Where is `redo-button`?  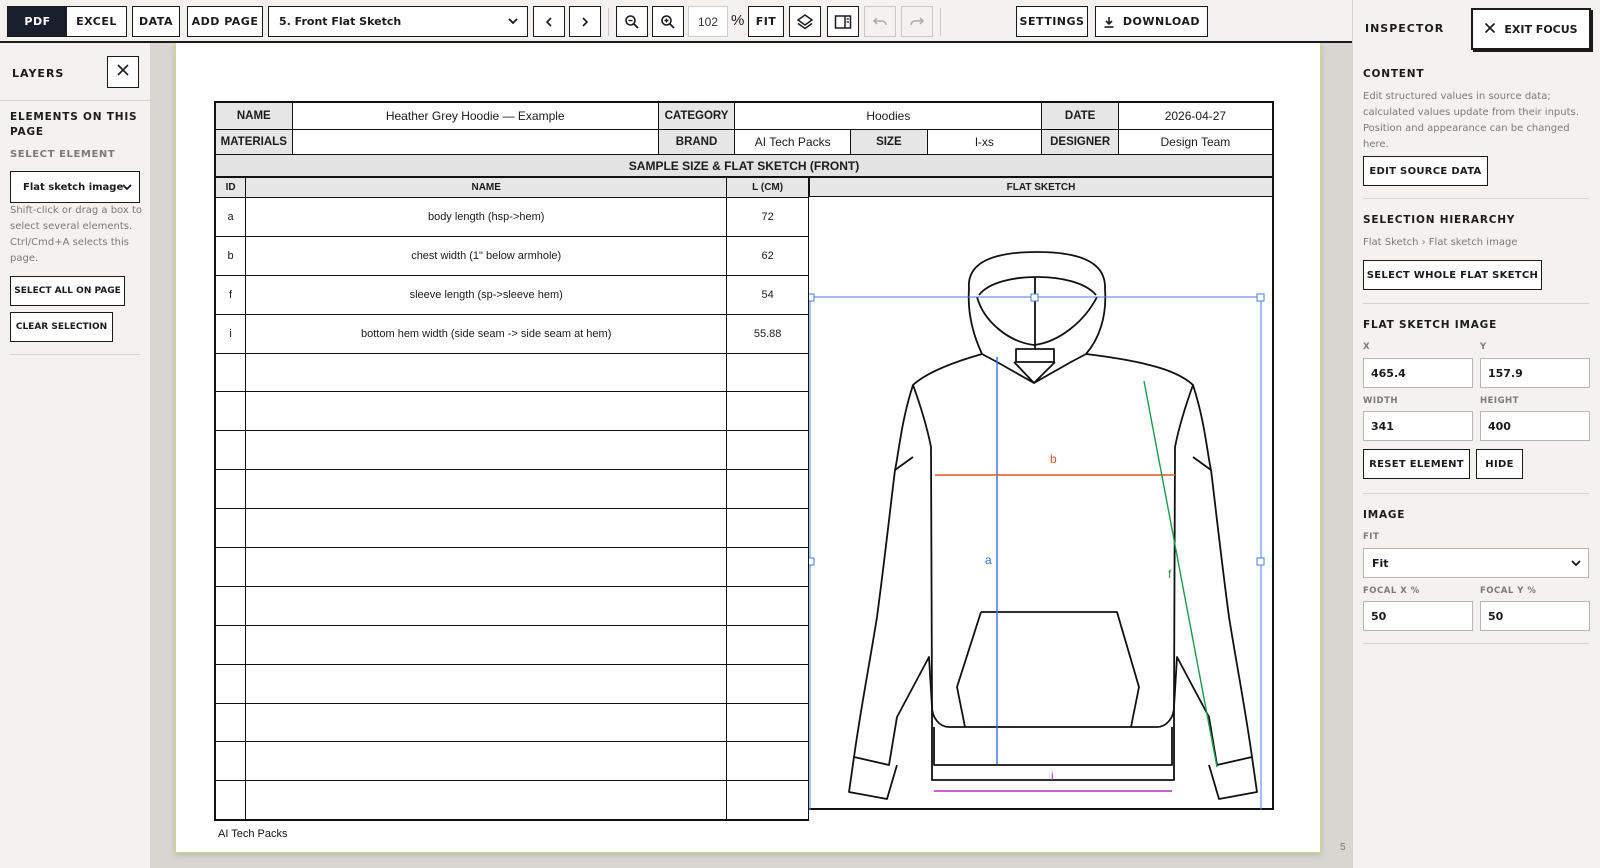 redo-button is located at coordinates (917, 21).